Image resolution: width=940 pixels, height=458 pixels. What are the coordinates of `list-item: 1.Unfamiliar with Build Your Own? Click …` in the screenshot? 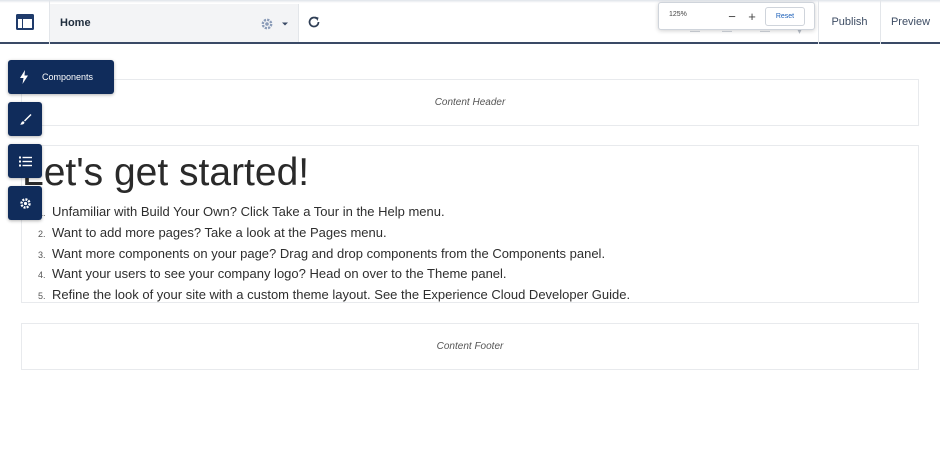 It's located at (334, 212).